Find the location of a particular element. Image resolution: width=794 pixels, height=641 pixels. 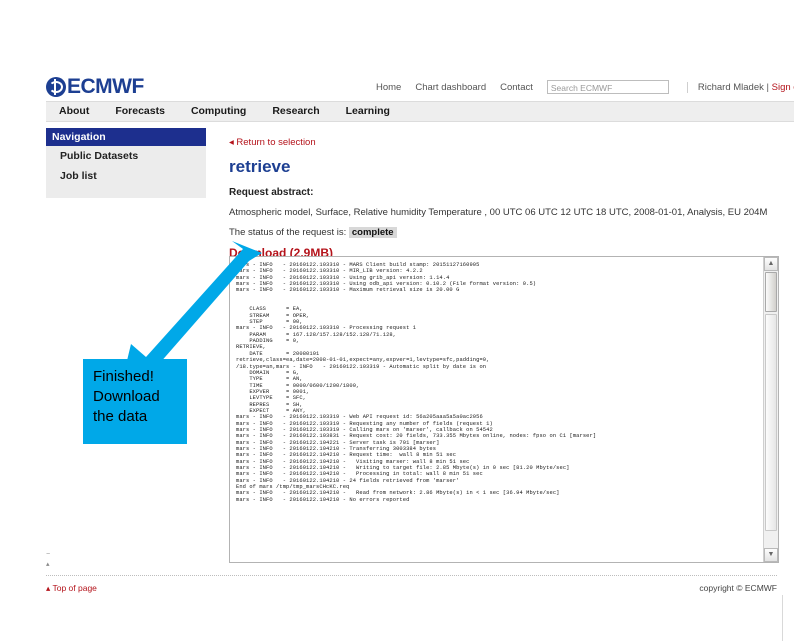

chevron-up-icon: ▲ is located at coordinates (771, 264).